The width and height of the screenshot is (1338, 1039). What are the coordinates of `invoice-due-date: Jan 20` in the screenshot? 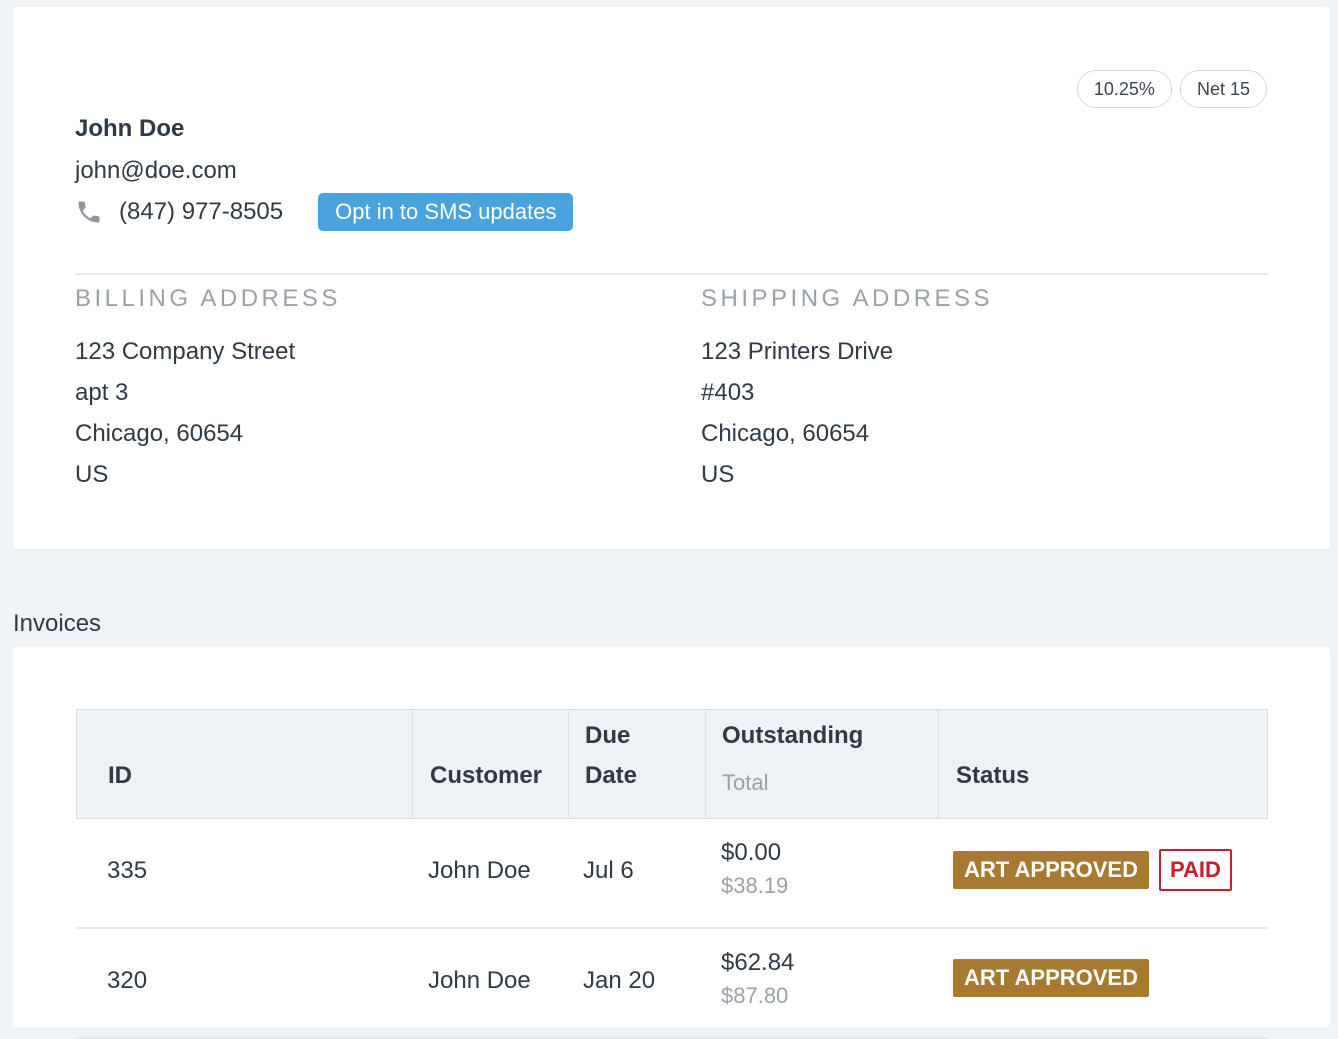 It's located at (619, 980).